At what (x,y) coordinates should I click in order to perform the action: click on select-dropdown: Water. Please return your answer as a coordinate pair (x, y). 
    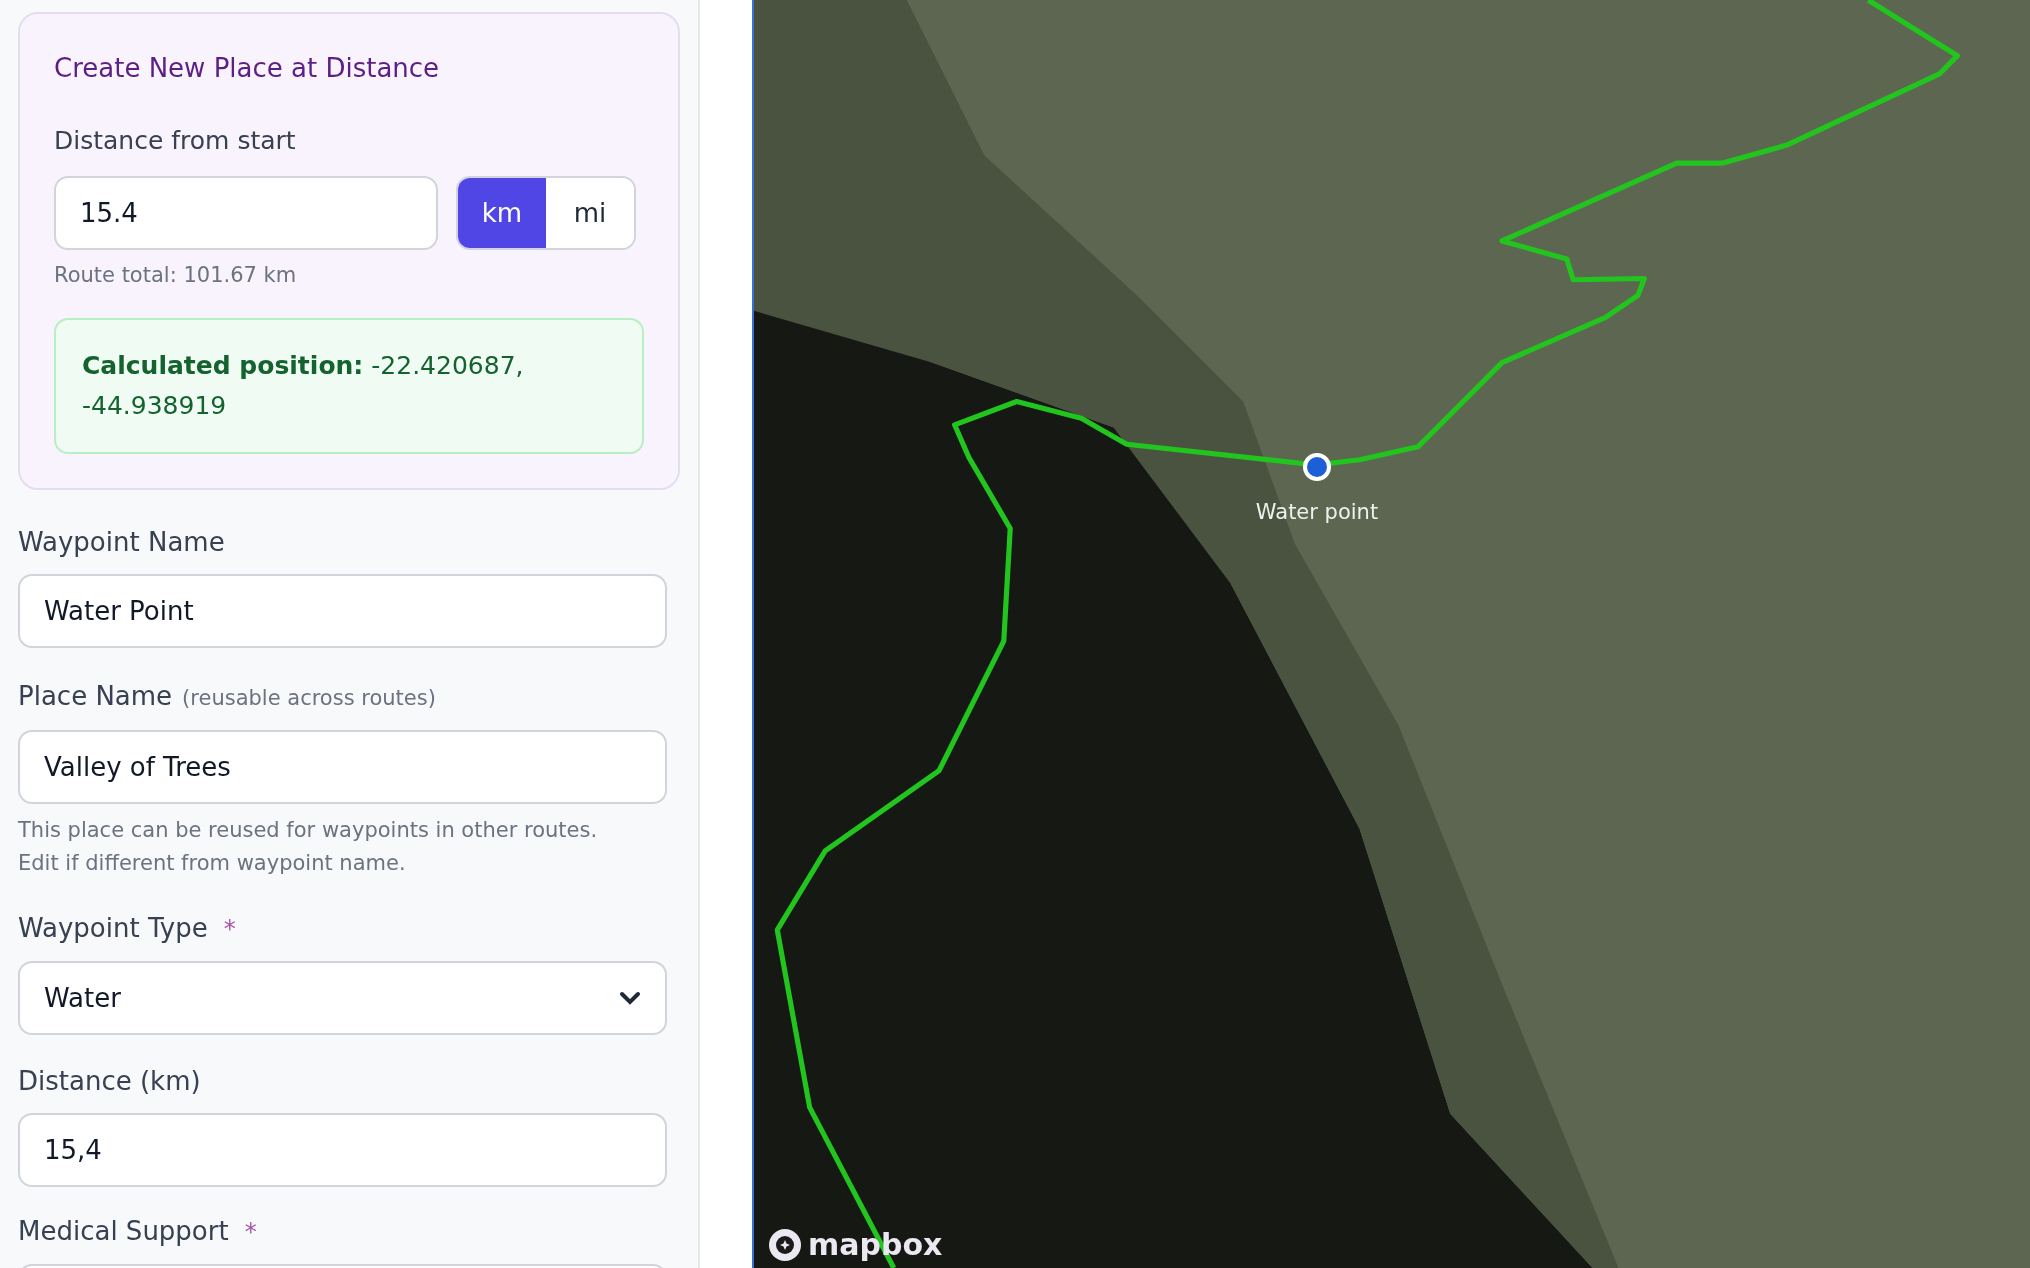
    Looking at the image, I should click on (342, 998).